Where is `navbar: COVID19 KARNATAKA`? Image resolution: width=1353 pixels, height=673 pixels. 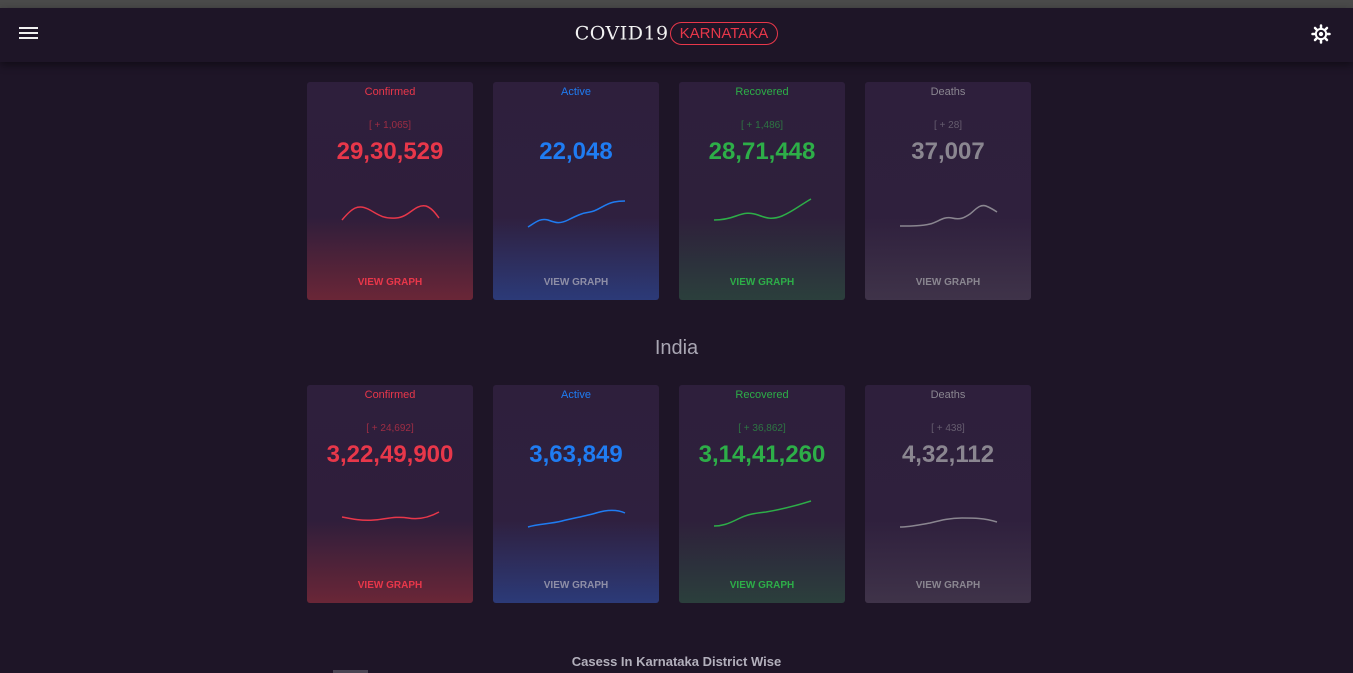
navbar: COVID19 KARNATAKA is located at coordinates (676, 35).